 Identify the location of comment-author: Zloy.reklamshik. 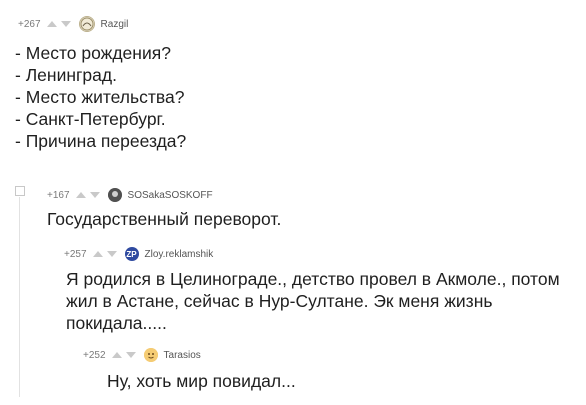
(179, 254).